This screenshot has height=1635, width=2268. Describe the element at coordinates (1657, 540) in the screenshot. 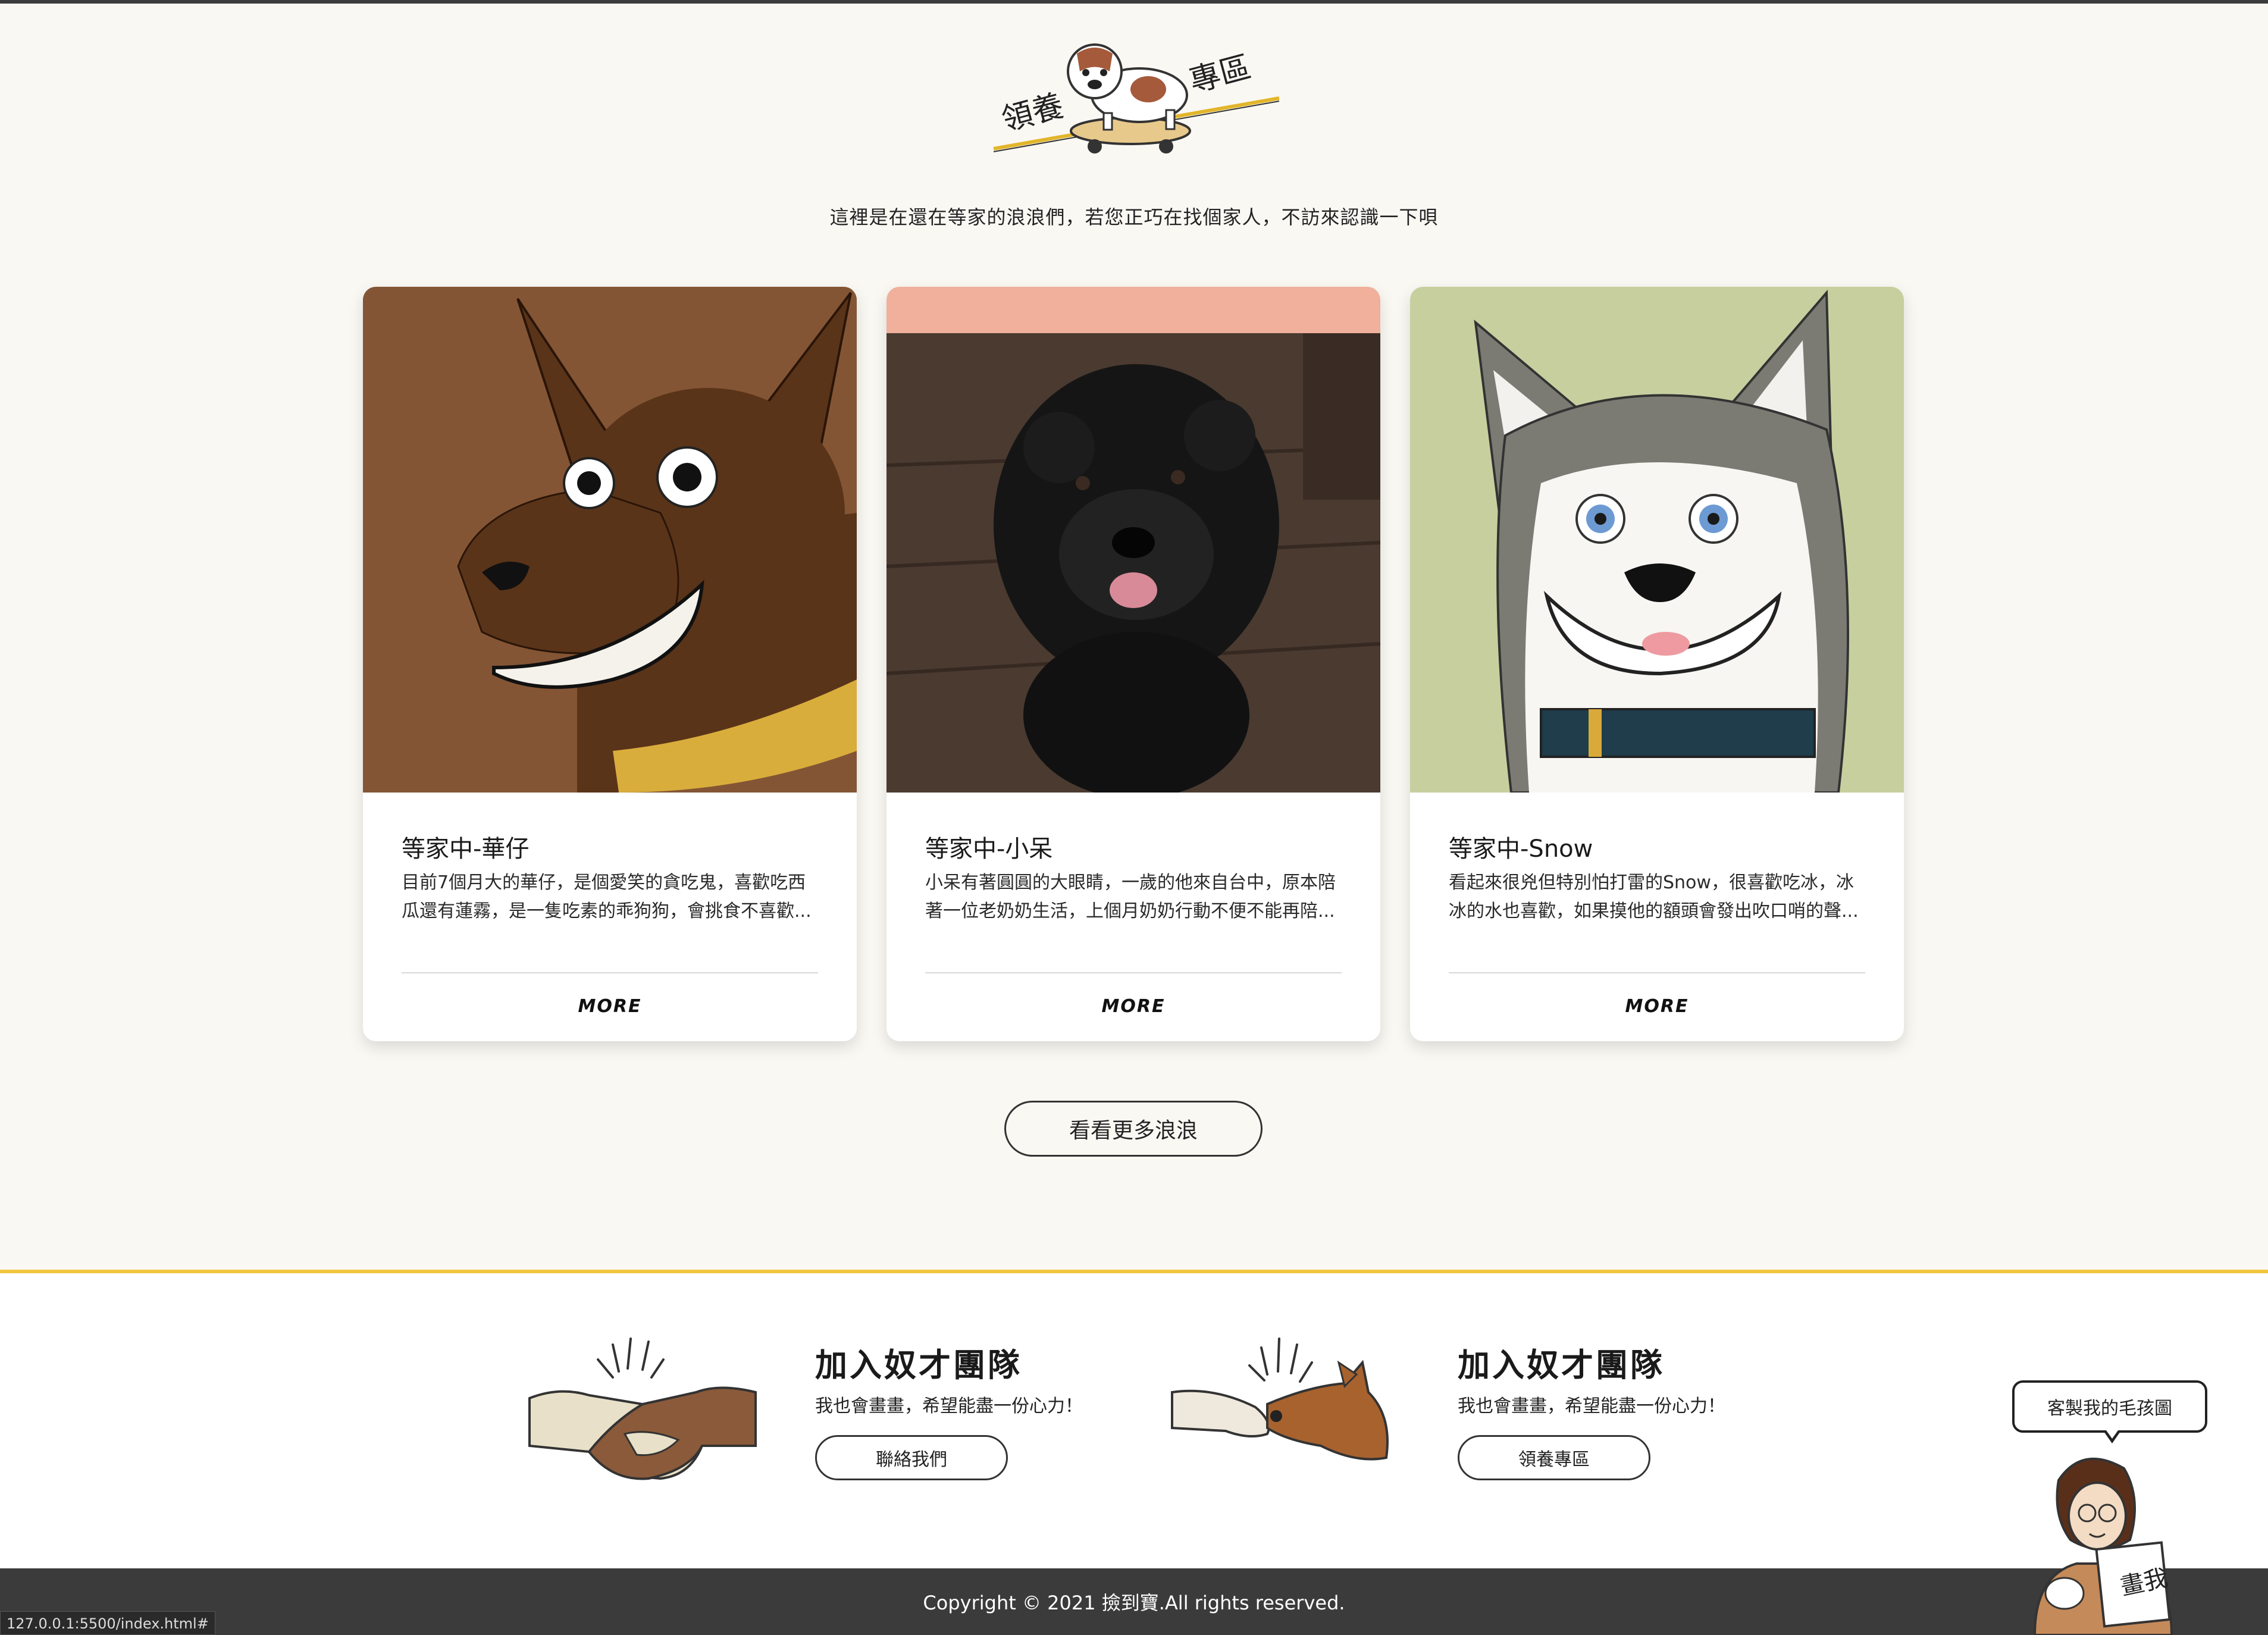

I see `dog-illustration-snow` at that location.